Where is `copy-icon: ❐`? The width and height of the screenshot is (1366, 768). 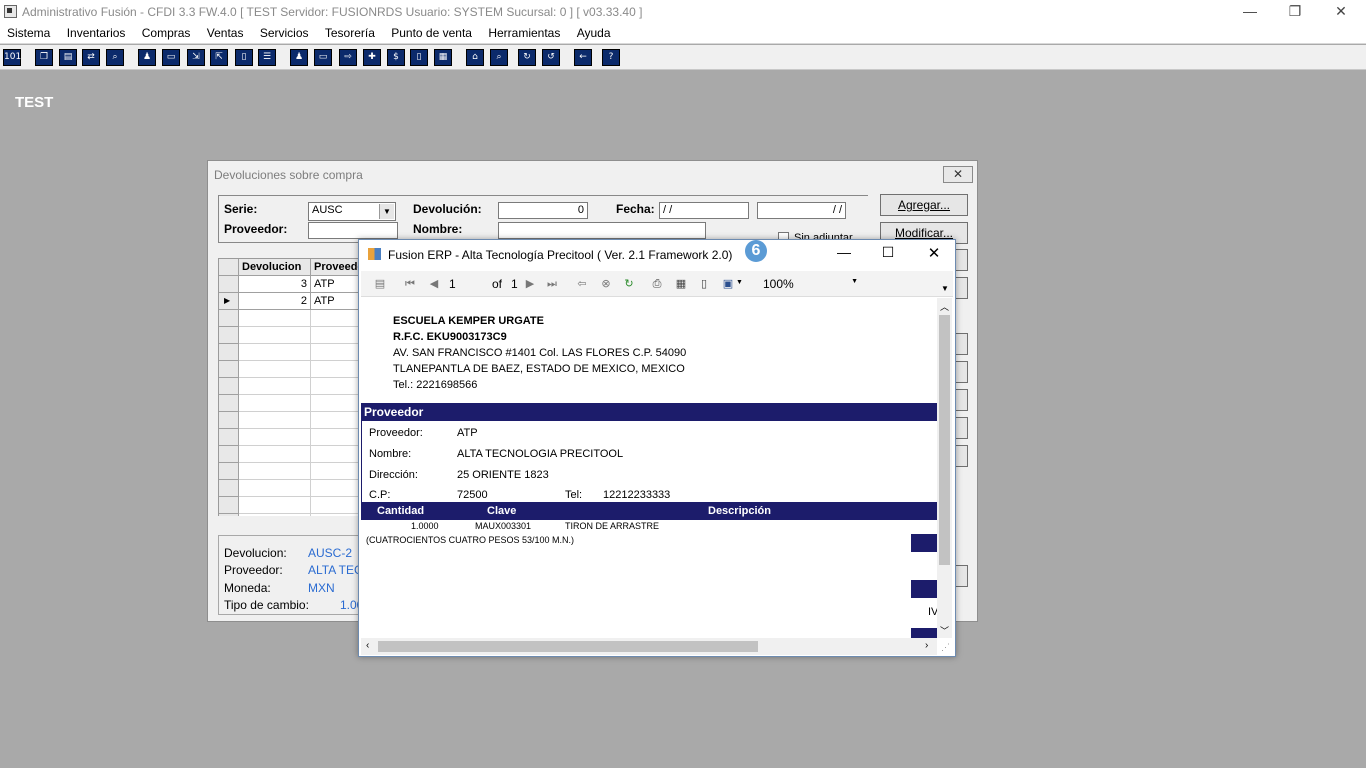 copy-icon: ❐ is located at coordinates (44, 57).